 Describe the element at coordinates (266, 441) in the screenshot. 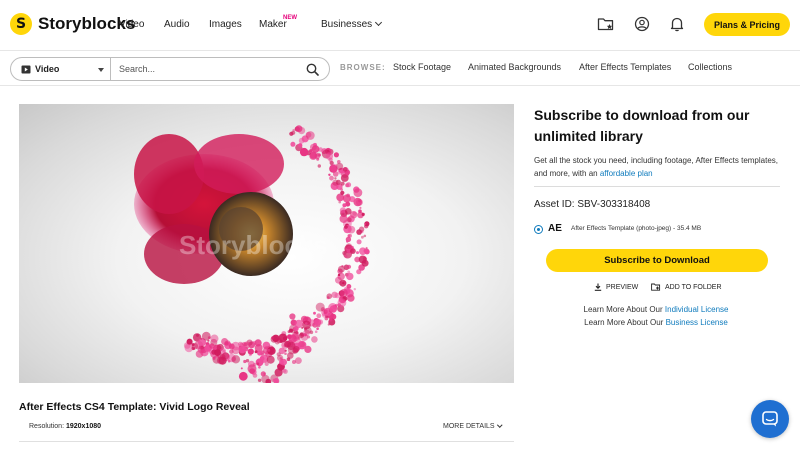

I see `details-divider` at that location.